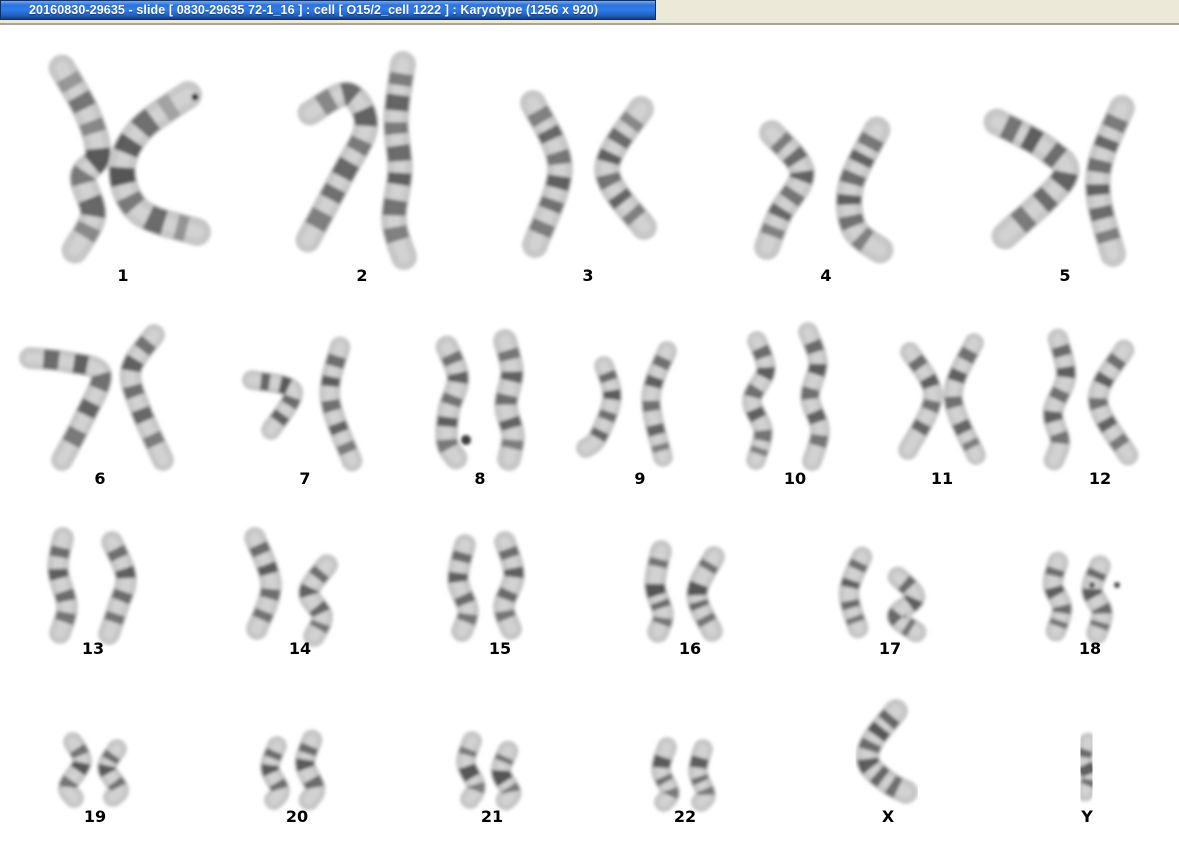 The height and width of the screenshot is (866, 1179). What do you see at coordinates (300, 648) in the screenshot?
I see `chromosome-label-14: 14` at bounding box center [300, 648].